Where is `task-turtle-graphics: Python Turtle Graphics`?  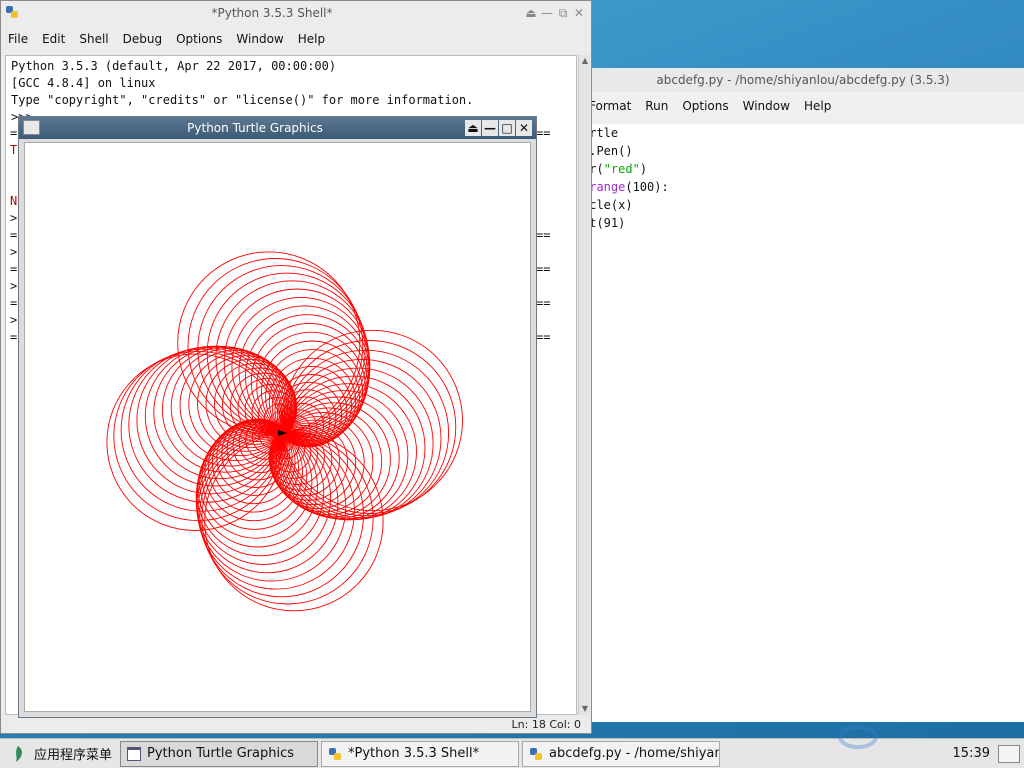 task-turtle-graphics: Python Turtle Graphics is located at coordinates (219, 753).